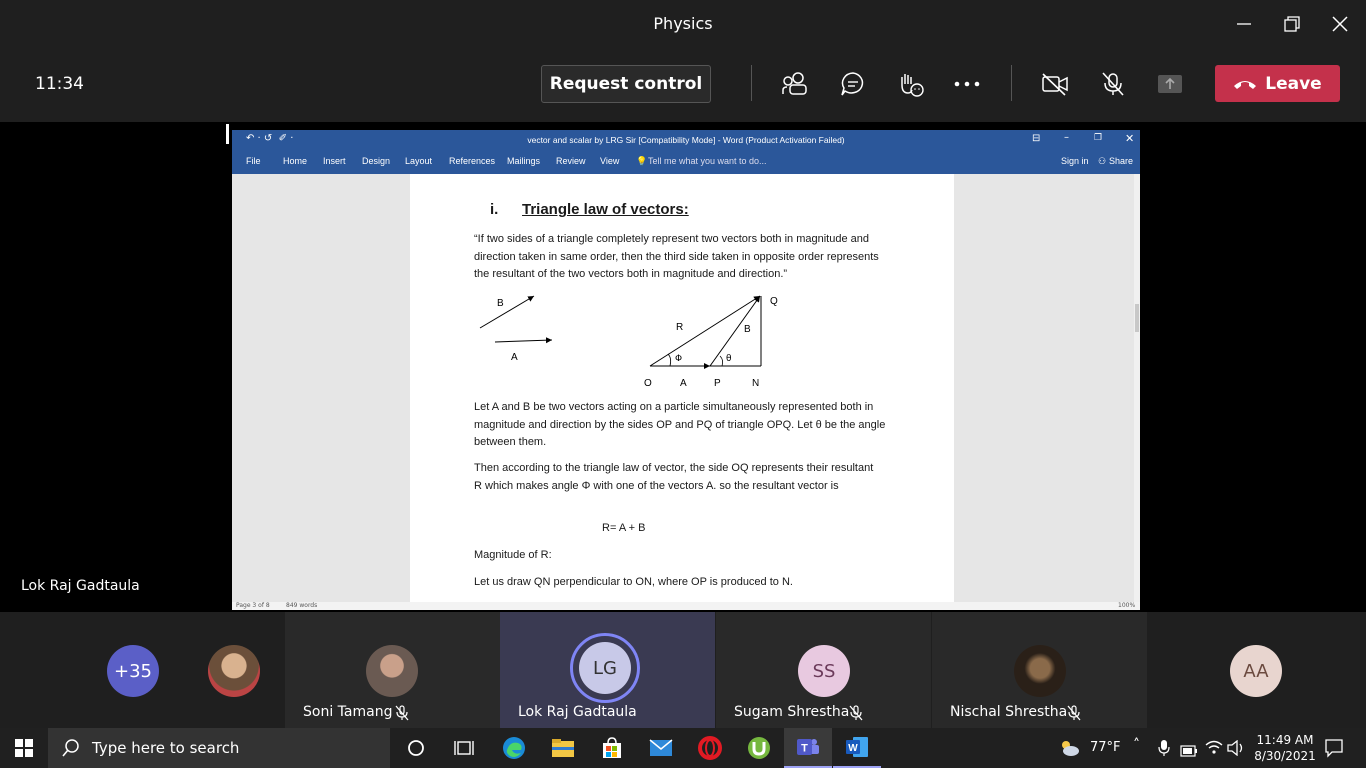 This screenshot has height=768, width=1366. I want to click on tab-view: View, so click(609, 161).